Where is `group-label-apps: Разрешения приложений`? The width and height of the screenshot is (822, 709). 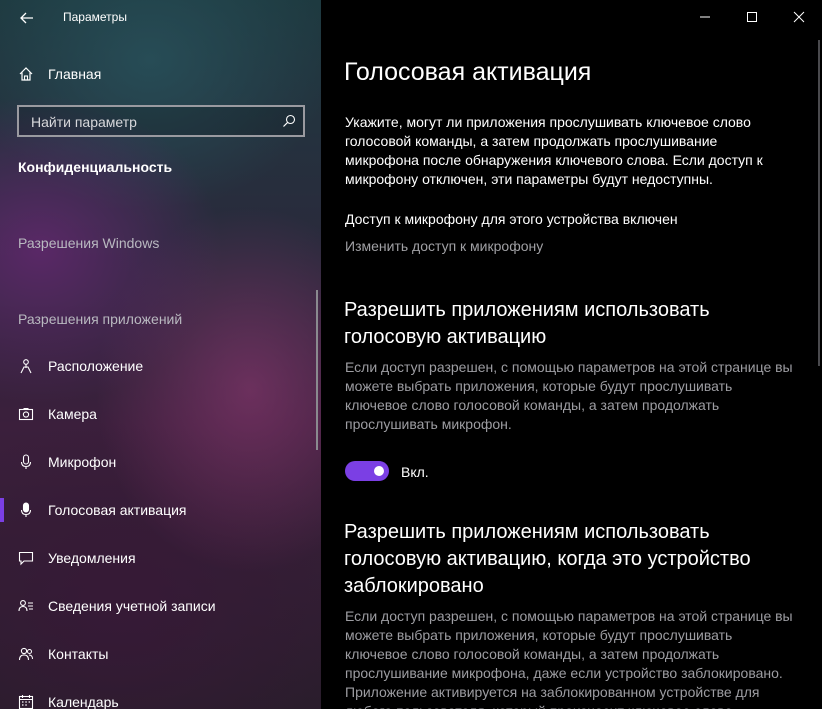
group-label-apps: Разрешения приложений is located at coordinates (100, 319).